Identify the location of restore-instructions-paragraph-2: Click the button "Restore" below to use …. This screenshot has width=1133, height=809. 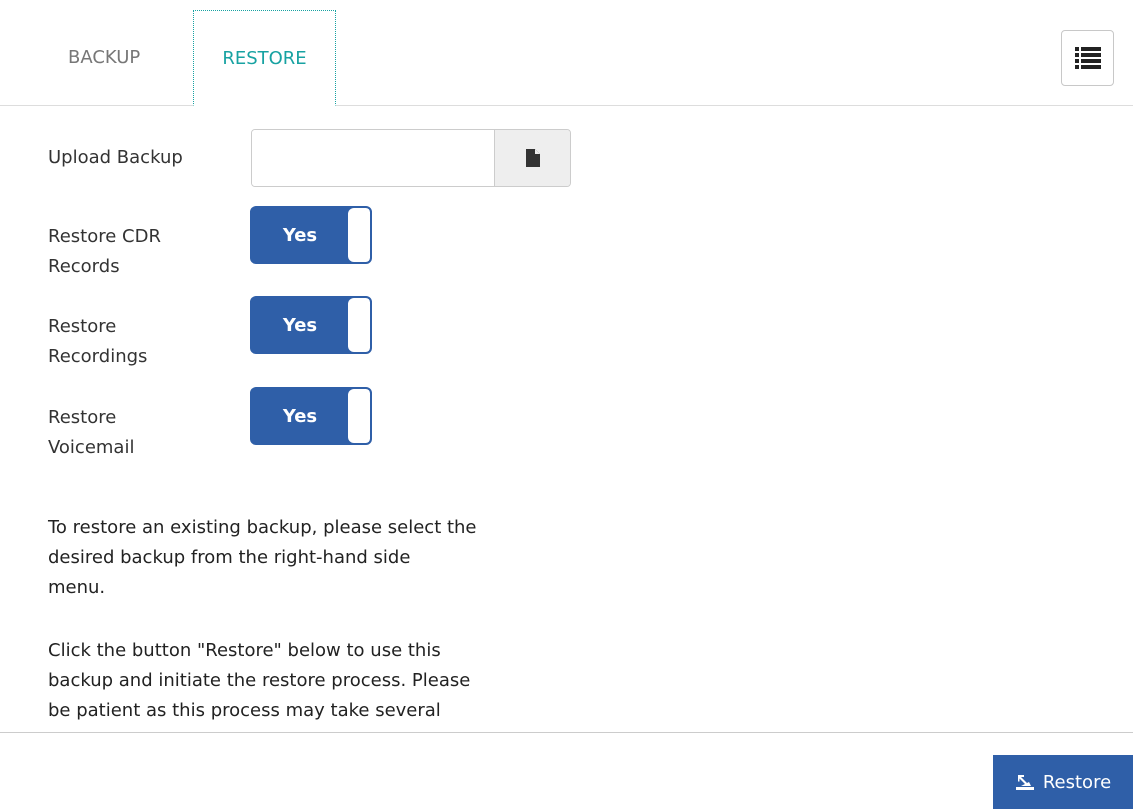
(308, 681).